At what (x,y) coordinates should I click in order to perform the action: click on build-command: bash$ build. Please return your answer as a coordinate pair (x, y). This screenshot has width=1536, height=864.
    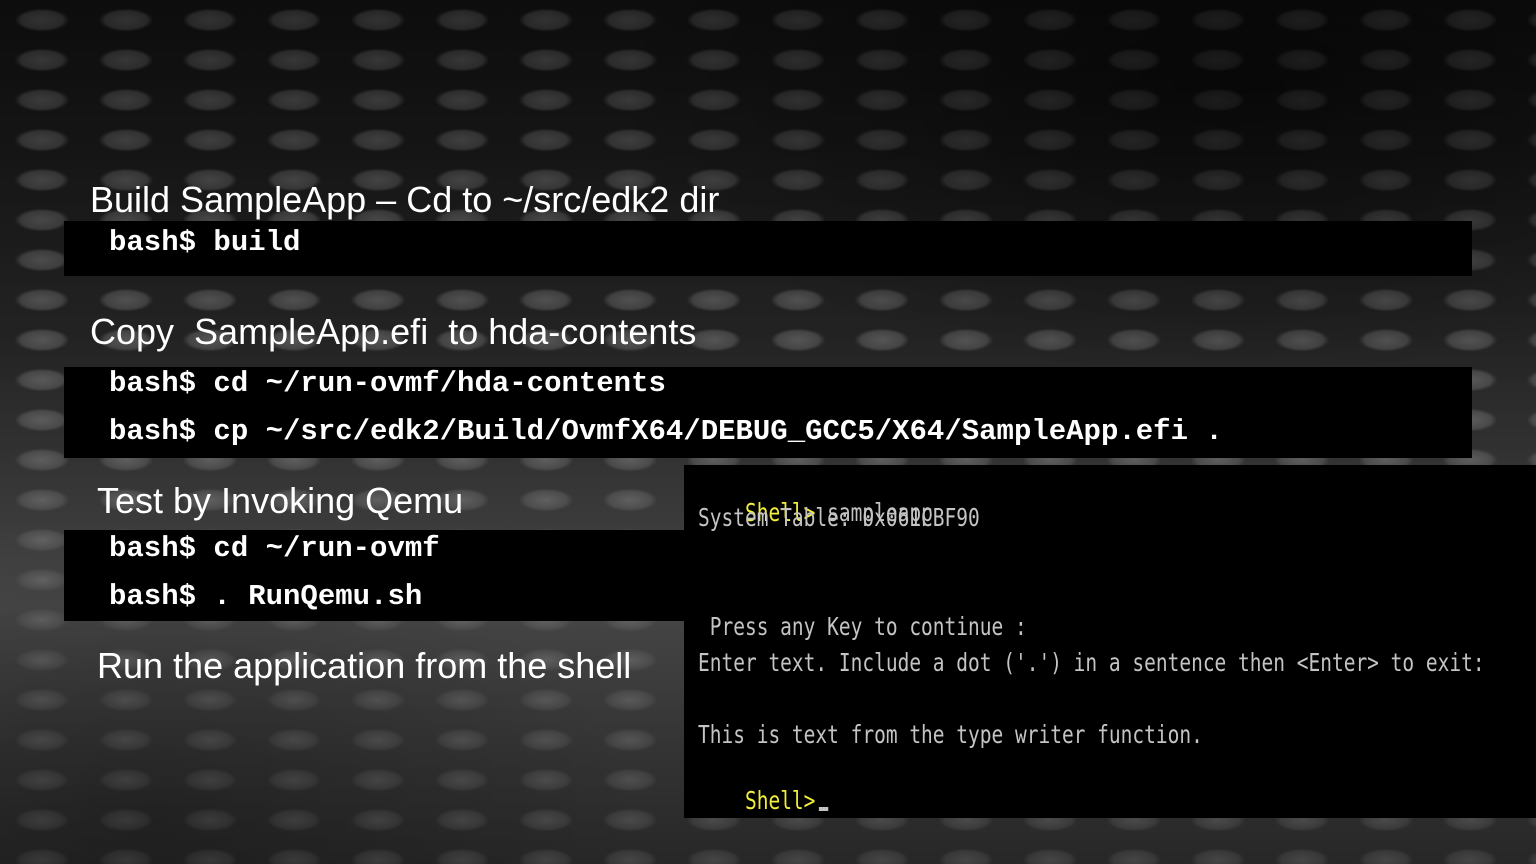
    Looking at the image, I should click on (205, 242).